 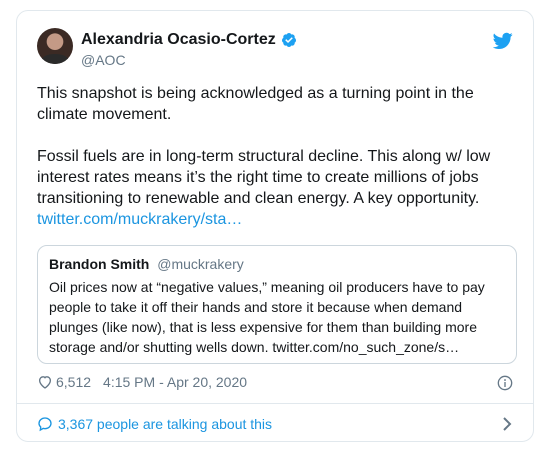 What do you see at coordinates (175, 382) in the screenshot?
I see `timestamp: 4:15 PM - Apr 20, 2020` at bounding box center [175, 382].